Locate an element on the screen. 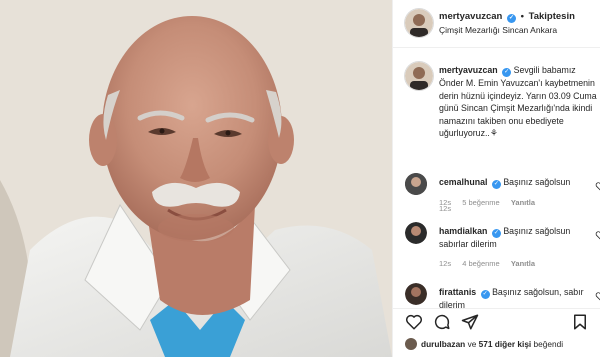 Image resolution: width=600 pixels, height=357 pixels. author-username: mertyavuzcan is located at coordinates (470, 16).